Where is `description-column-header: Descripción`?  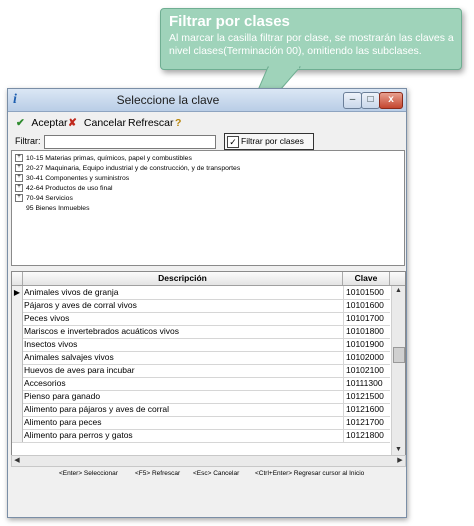
description-column-header: Descripción is located at coordinates (183, 278).